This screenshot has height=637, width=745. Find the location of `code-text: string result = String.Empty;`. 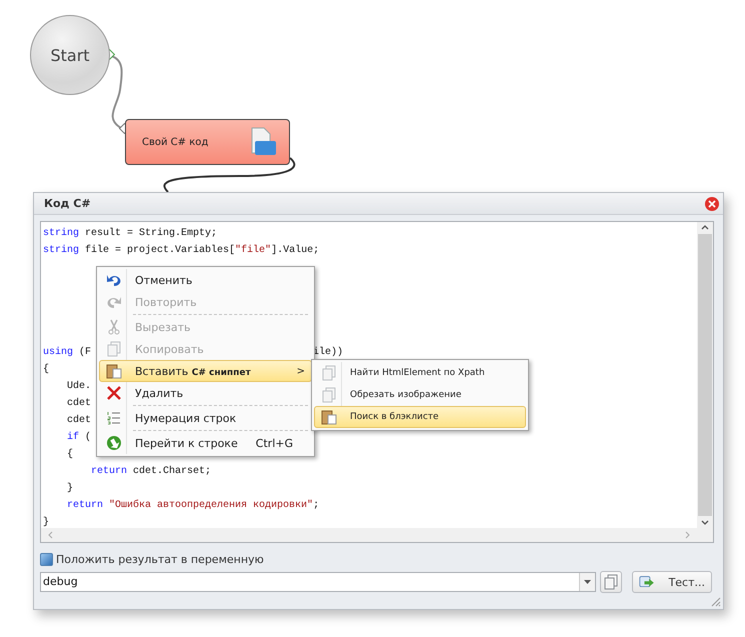

code-text: string result = String.Empty; is located at coordinates (130, 233).